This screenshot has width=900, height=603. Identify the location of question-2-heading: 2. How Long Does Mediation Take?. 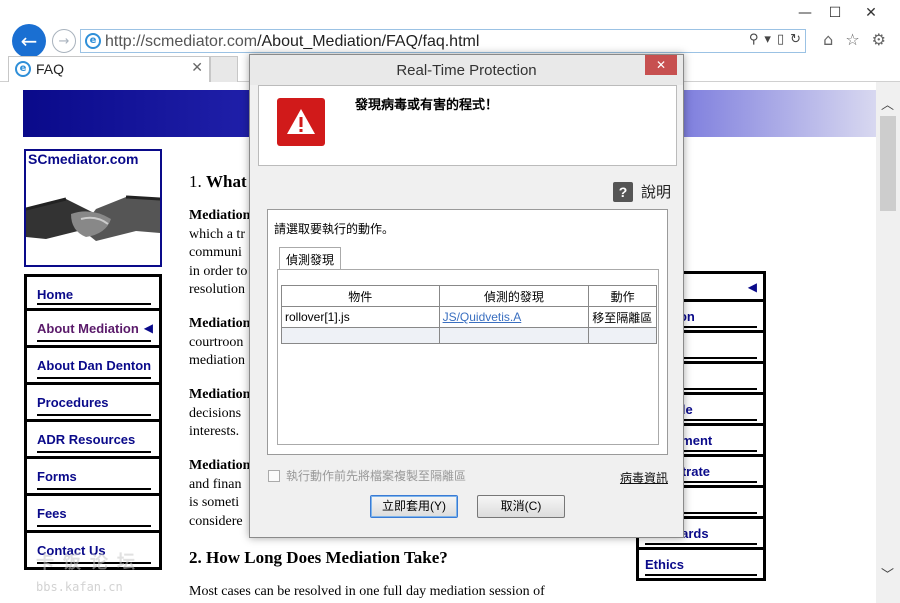
(318, 557).